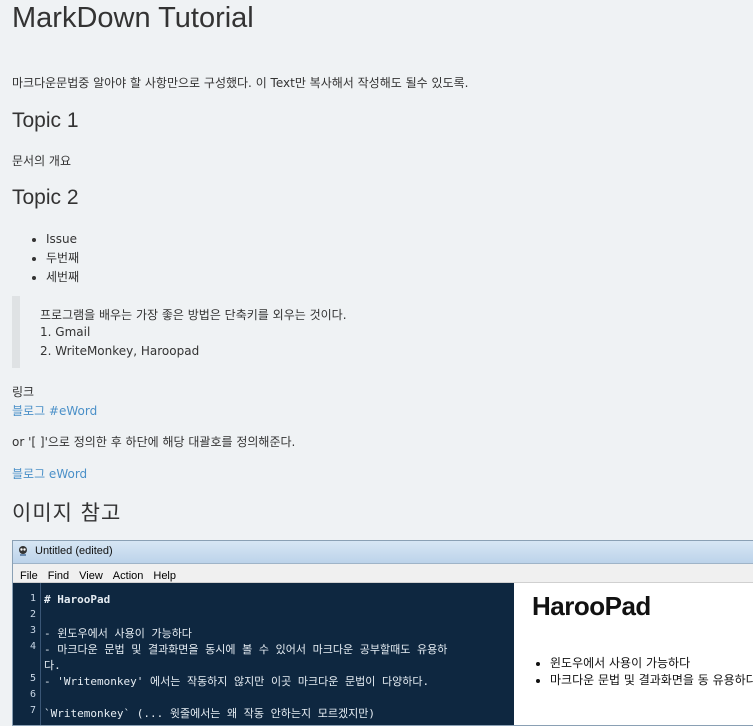 The height and width of the screenshot is (726, 753). I want to click on blockquote-line: 프로그램을 배우는 가장 좋은 방법은 단축키를 외우는 것이다., so click(193, 315).